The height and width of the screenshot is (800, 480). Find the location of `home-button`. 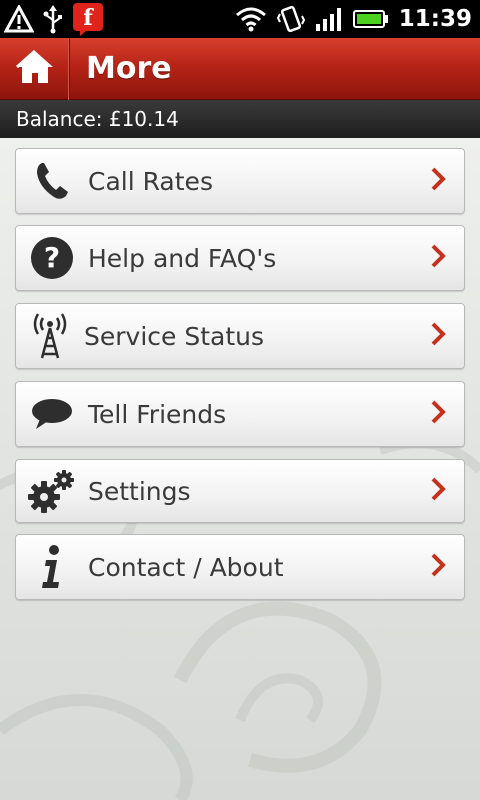

home-button is located at coordinates (35, 68).